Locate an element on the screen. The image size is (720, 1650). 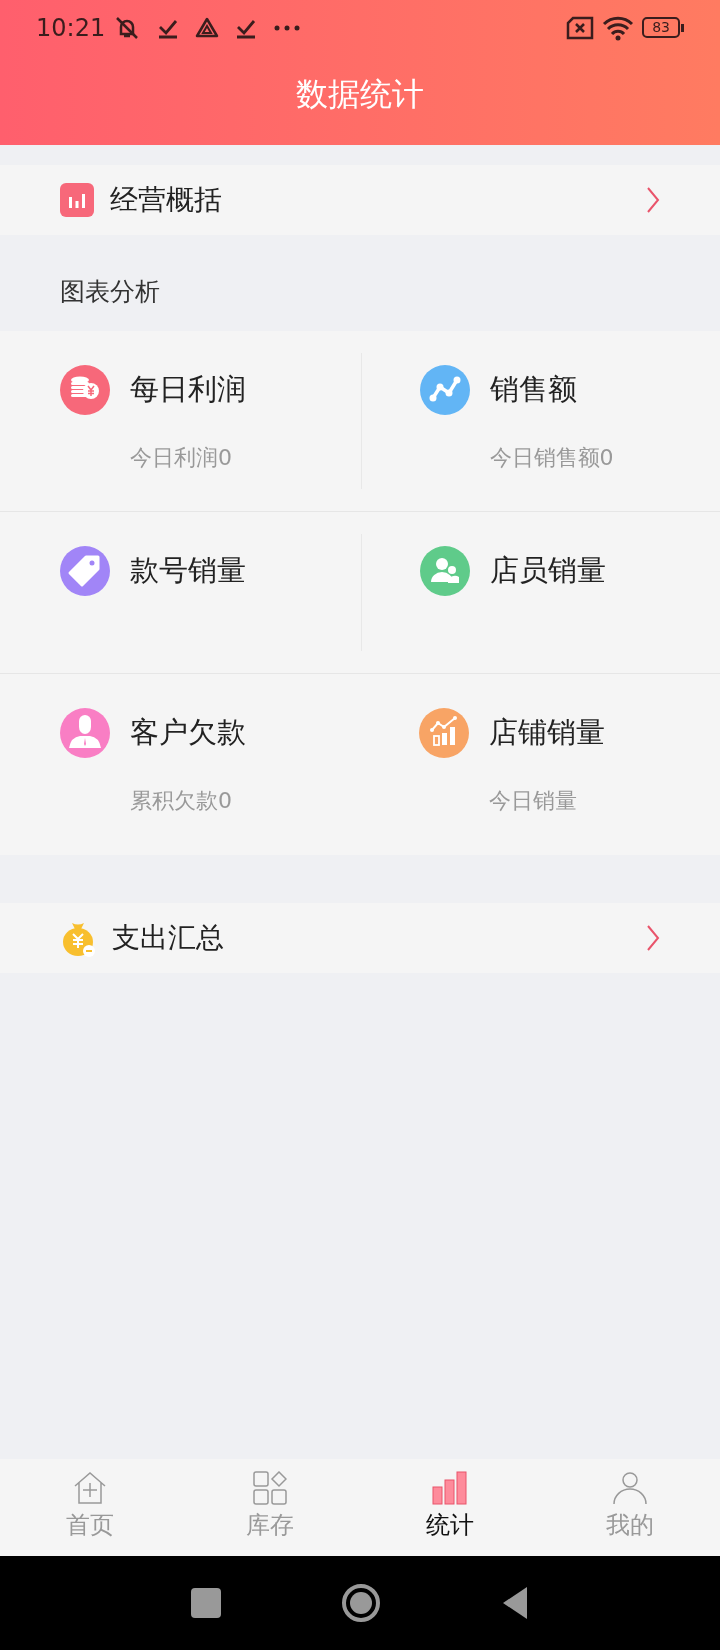
list-row: 支出汇总 is located at coordinates (360, 938).